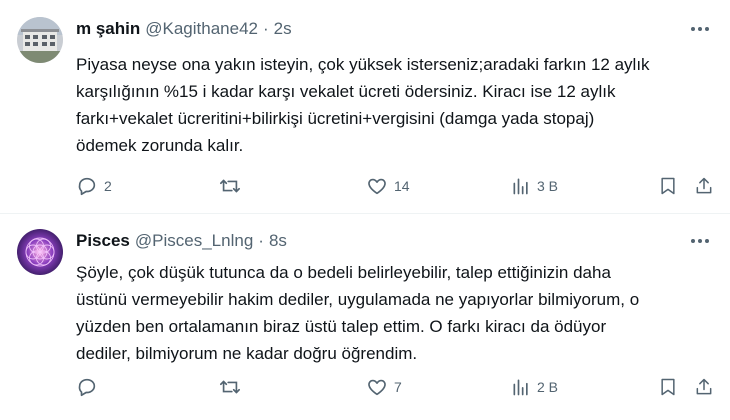 Image resolution: width=730 pixels, height=420 pixels. I want to click on tweet-header: m şahin @Kagithane42 · 2s, so click(393, 29).